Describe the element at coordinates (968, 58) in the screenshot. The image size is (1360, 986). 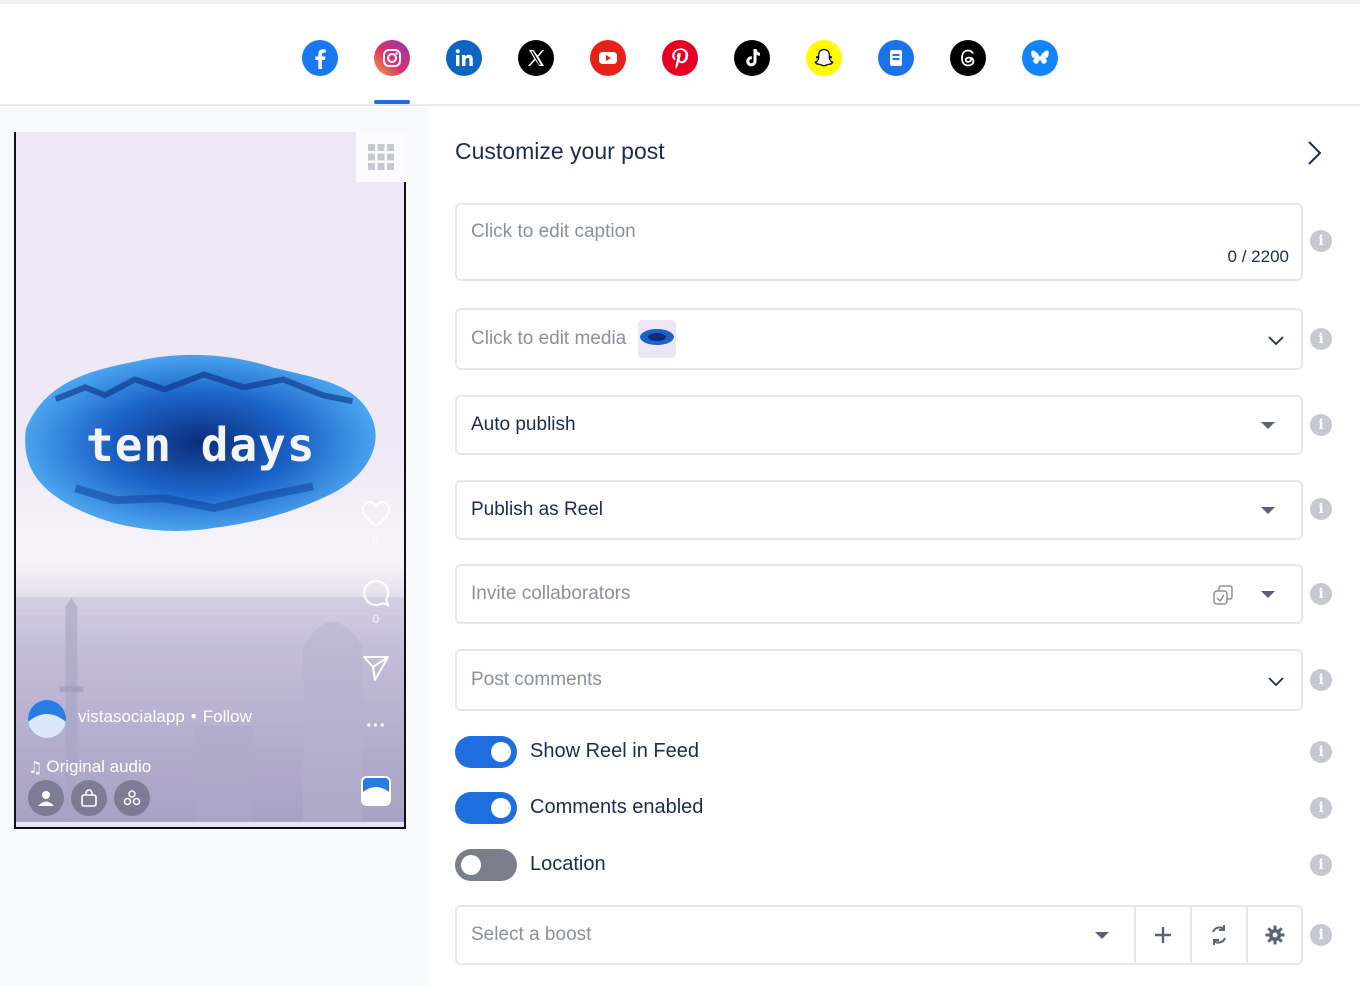
I see `threads-icon` at that location.